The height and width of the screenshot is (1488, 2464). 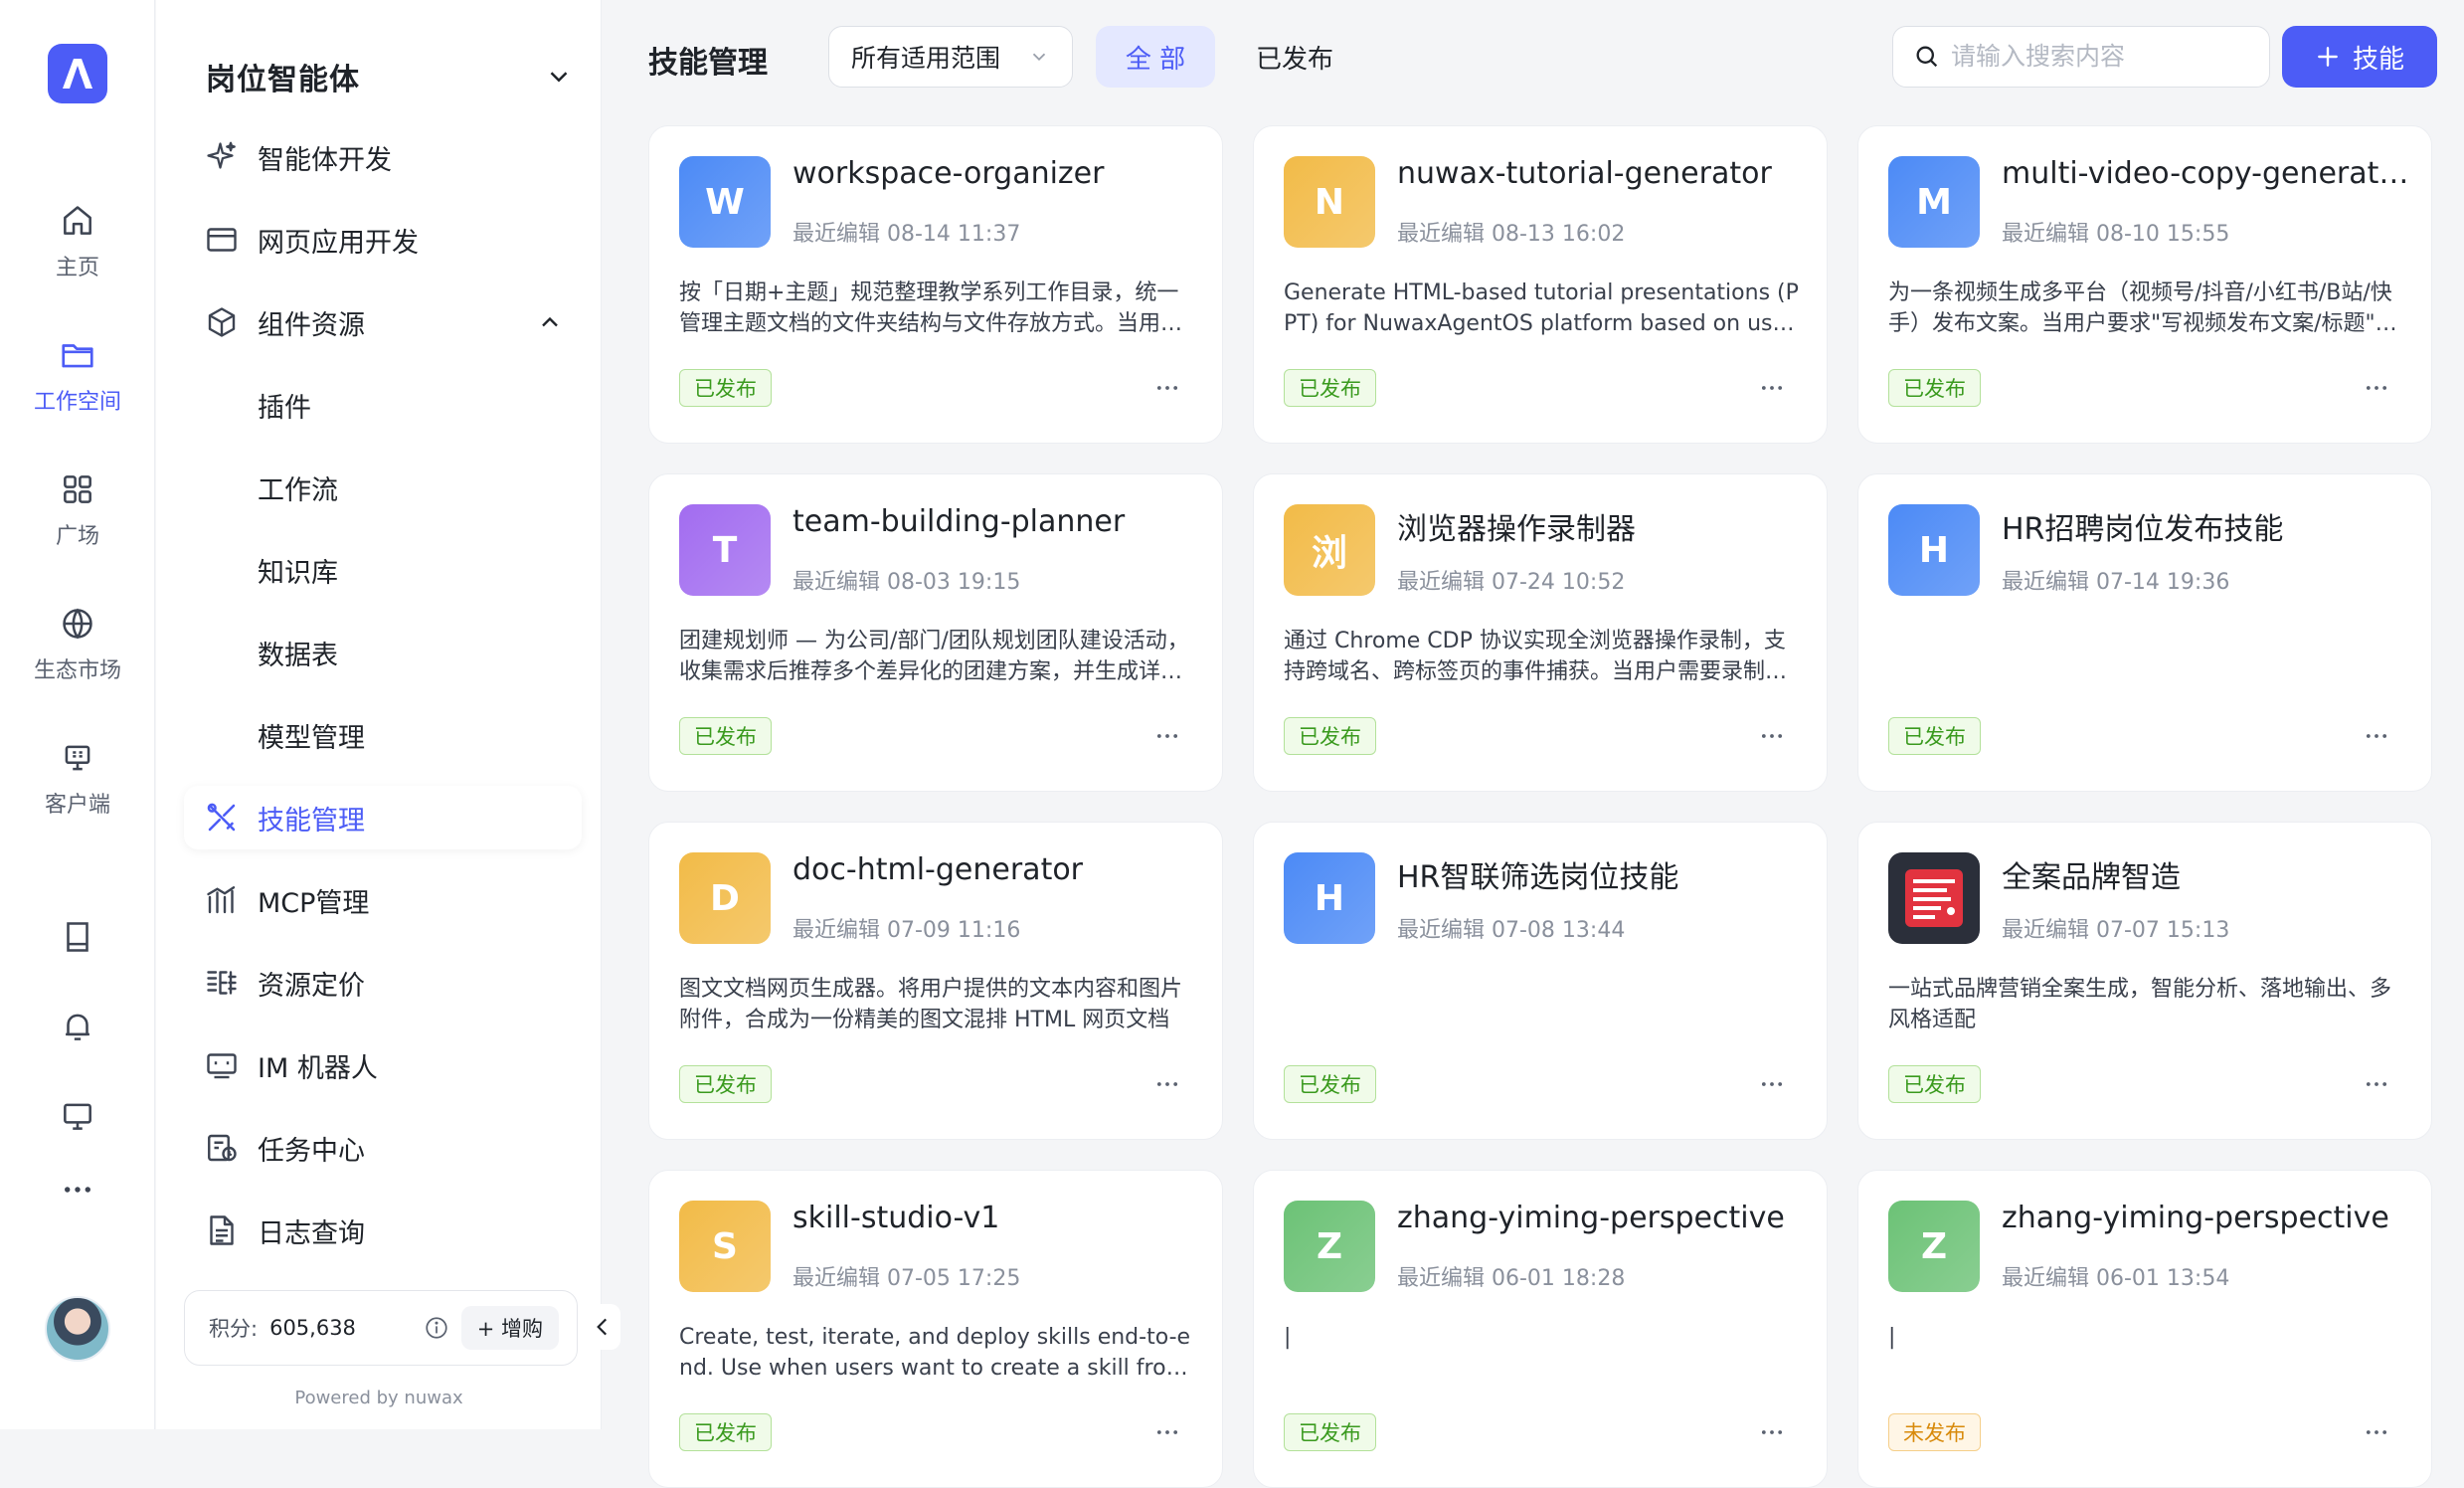 What do you see at coordinates (77, 937) in the screenshot?
I see `rail-docs-button` at bounding box center [77, 937].